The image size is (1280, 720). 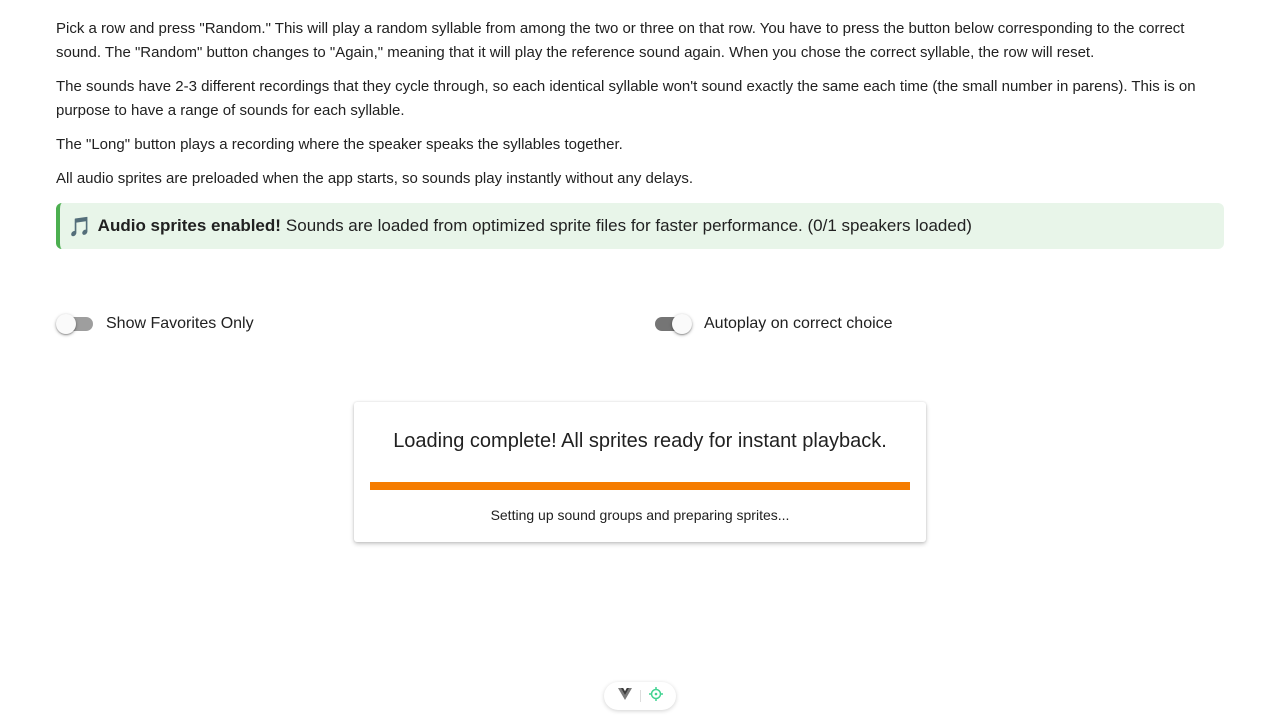 I want to click on banner-bold-text: Audio sprites enabled!, so click(x=189, y=225).